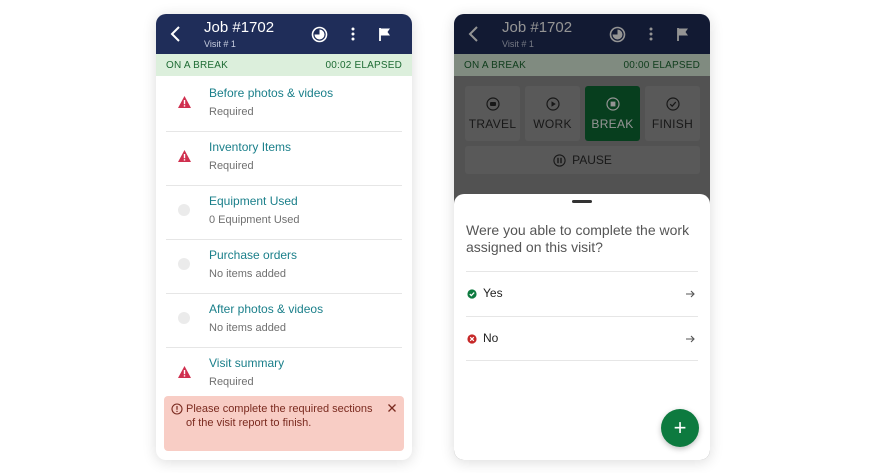 The image size is (895, 473). What do you see at coordinates (582, 338) in the screenshot?
I see `option-no: No` at bounding box center [582, 338].